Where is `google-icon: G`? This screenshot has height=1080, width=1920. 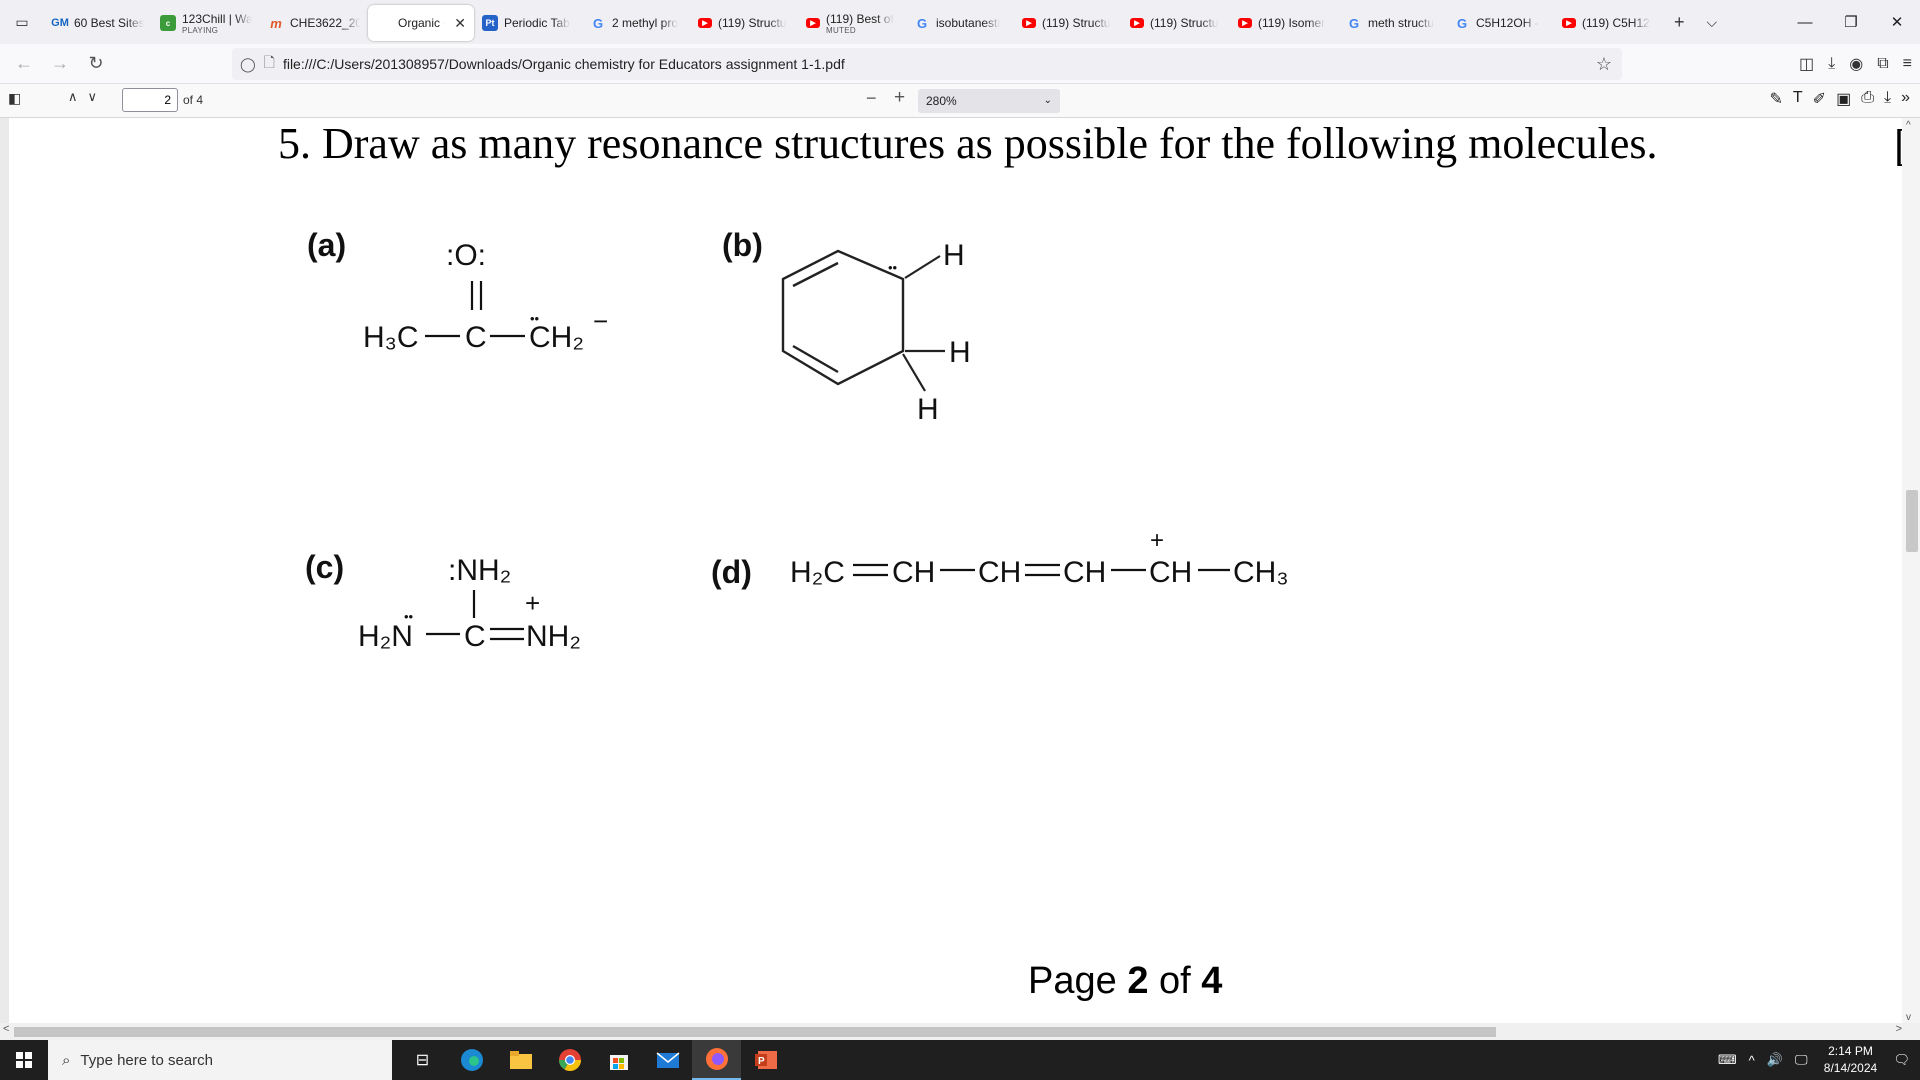
google-icon: G is located at coordinates (598, 23).